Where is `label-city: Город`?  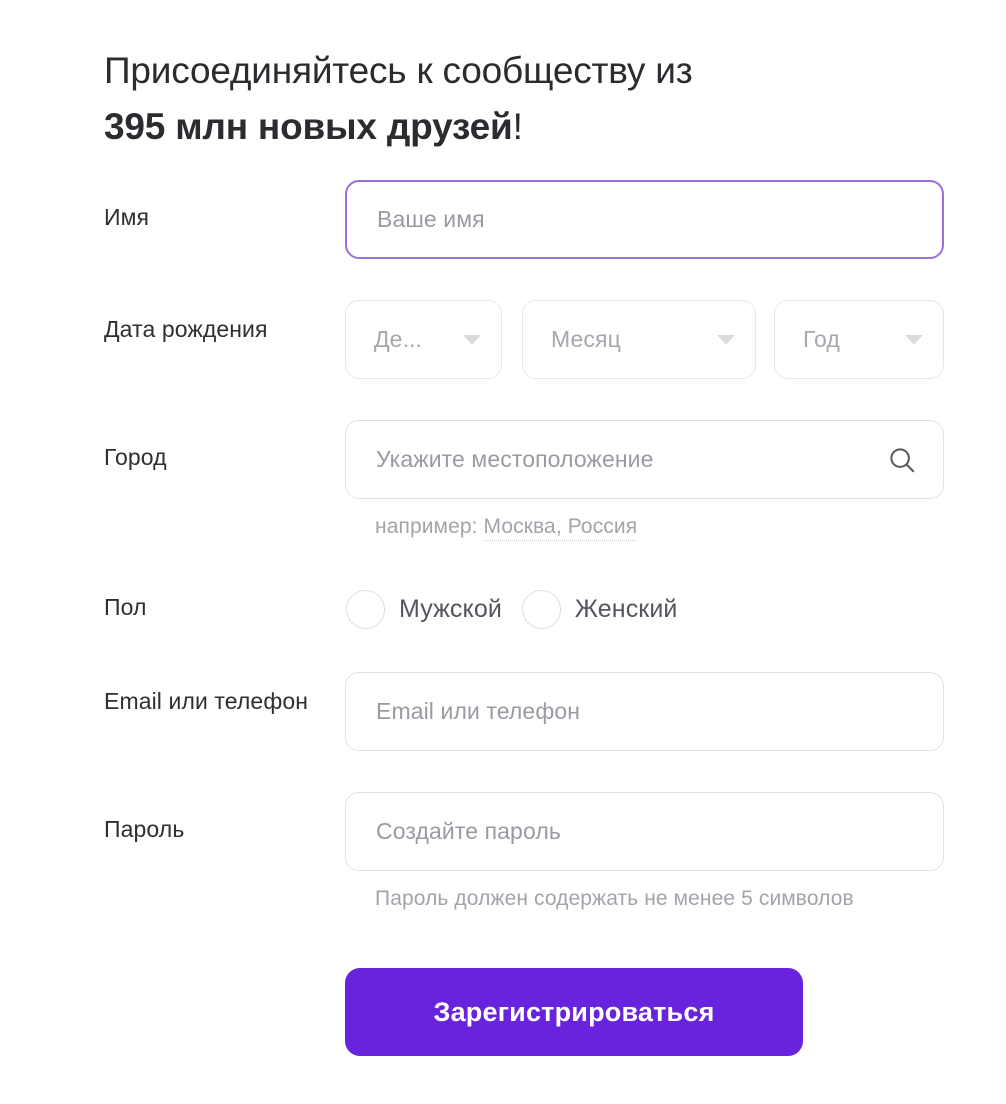
label-city: Город is located at coordinates (135, 457).